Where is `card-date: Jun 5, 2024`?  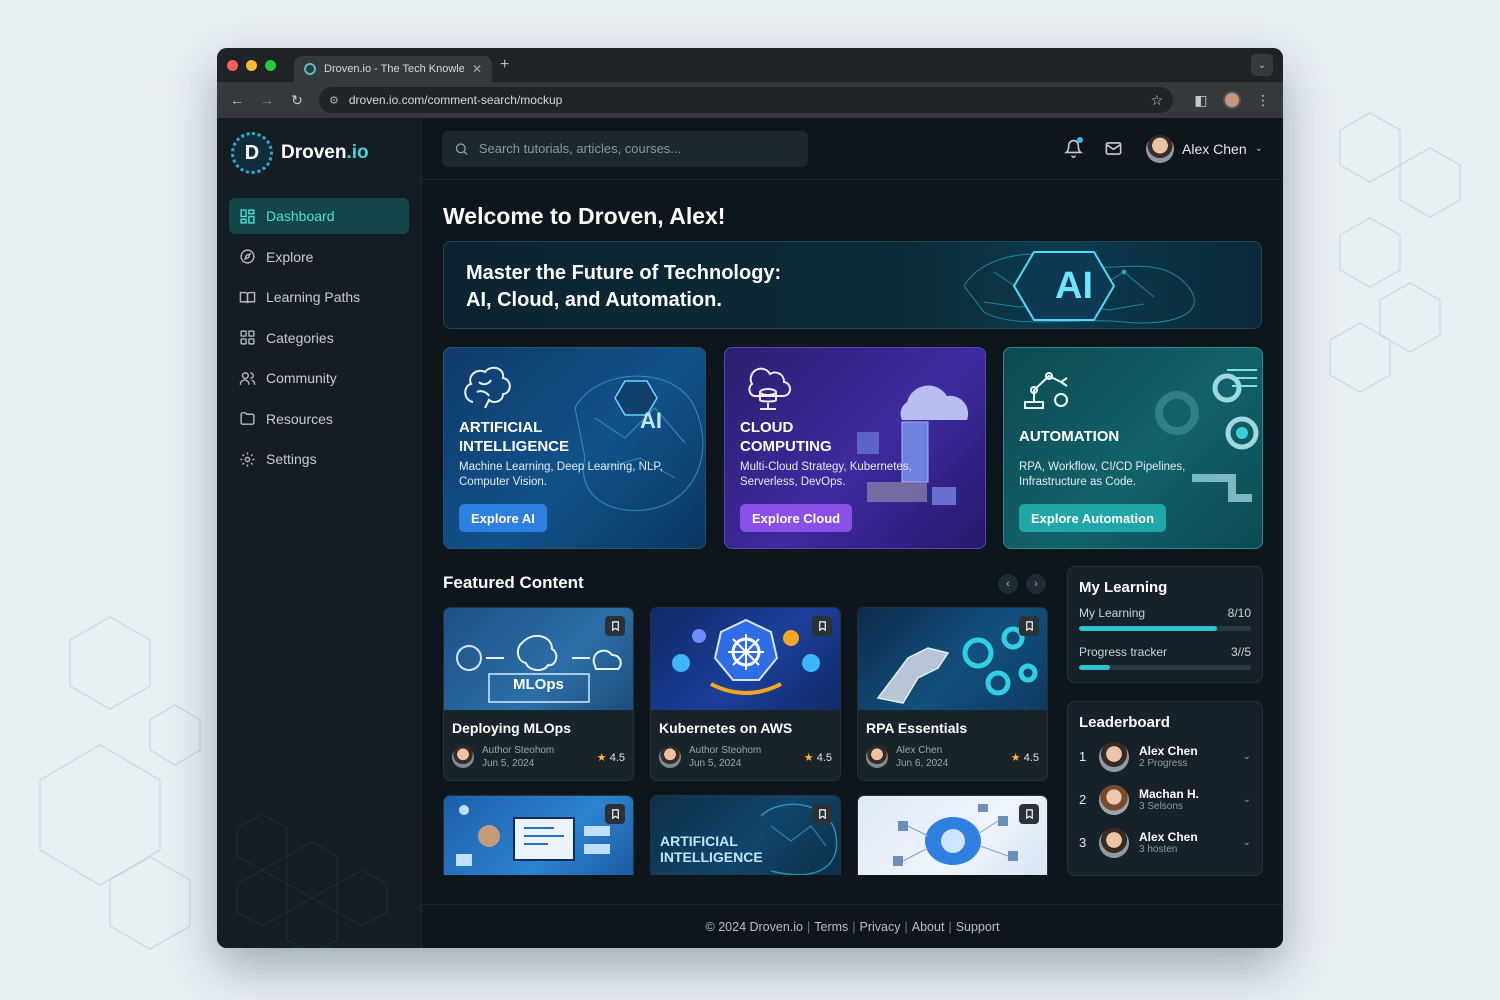
card-date: Jun 5, 2024 is located at coordinates (508, 763).